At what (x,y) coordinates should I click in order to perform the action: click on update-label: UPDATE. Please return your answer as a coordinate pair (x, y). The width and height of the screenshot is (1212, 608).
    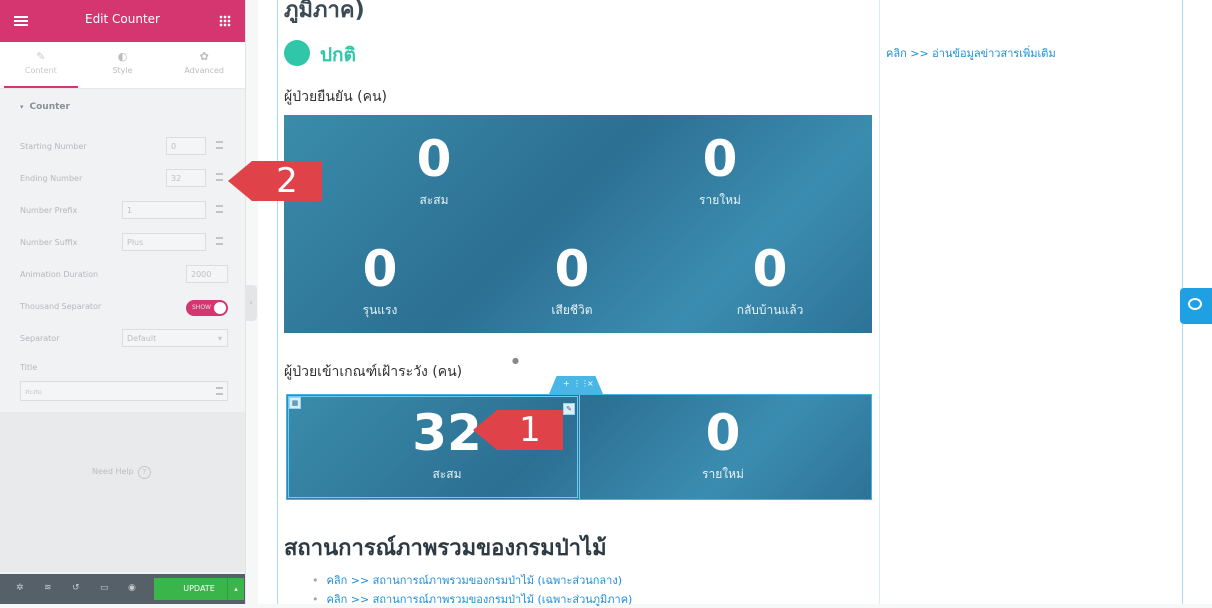
    Looking at the image, I should click on (199, 588).